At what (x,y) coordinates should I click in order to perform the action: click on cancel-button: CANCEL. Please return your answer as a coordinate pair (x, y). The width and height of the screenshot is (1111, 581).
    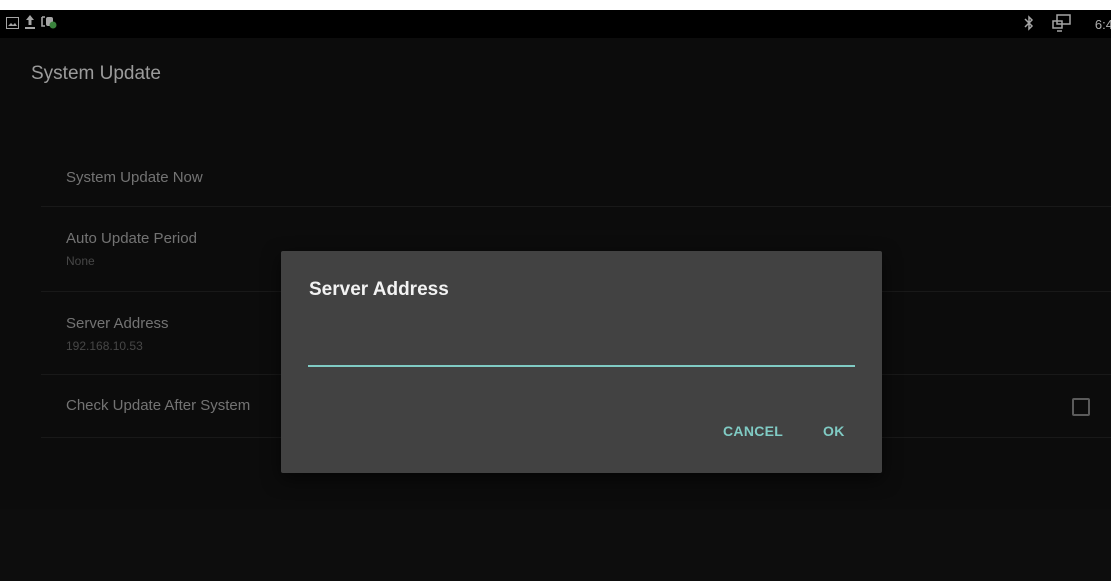
    Looking at the image, I should click on (753, 431).